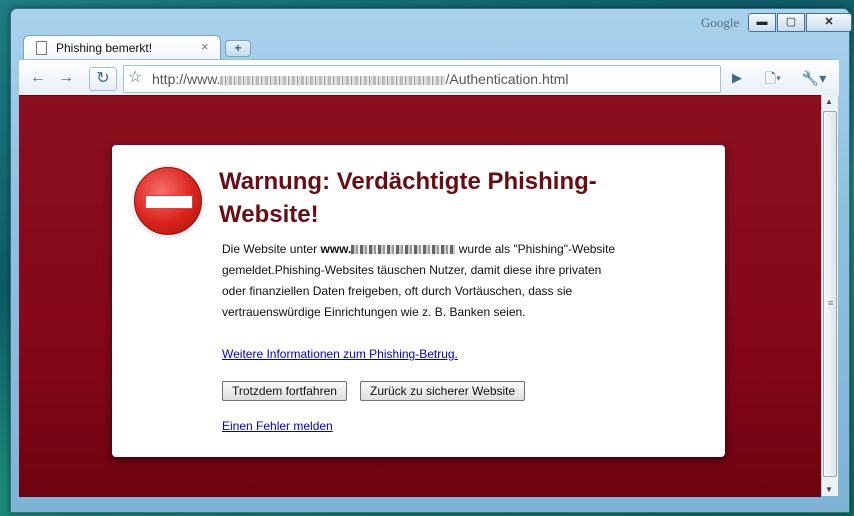  What do you see at coordinates (104, 48) in the screenshot?
I see `tab-title: Phishing bemerkt!` at bounding box center [104, 48].